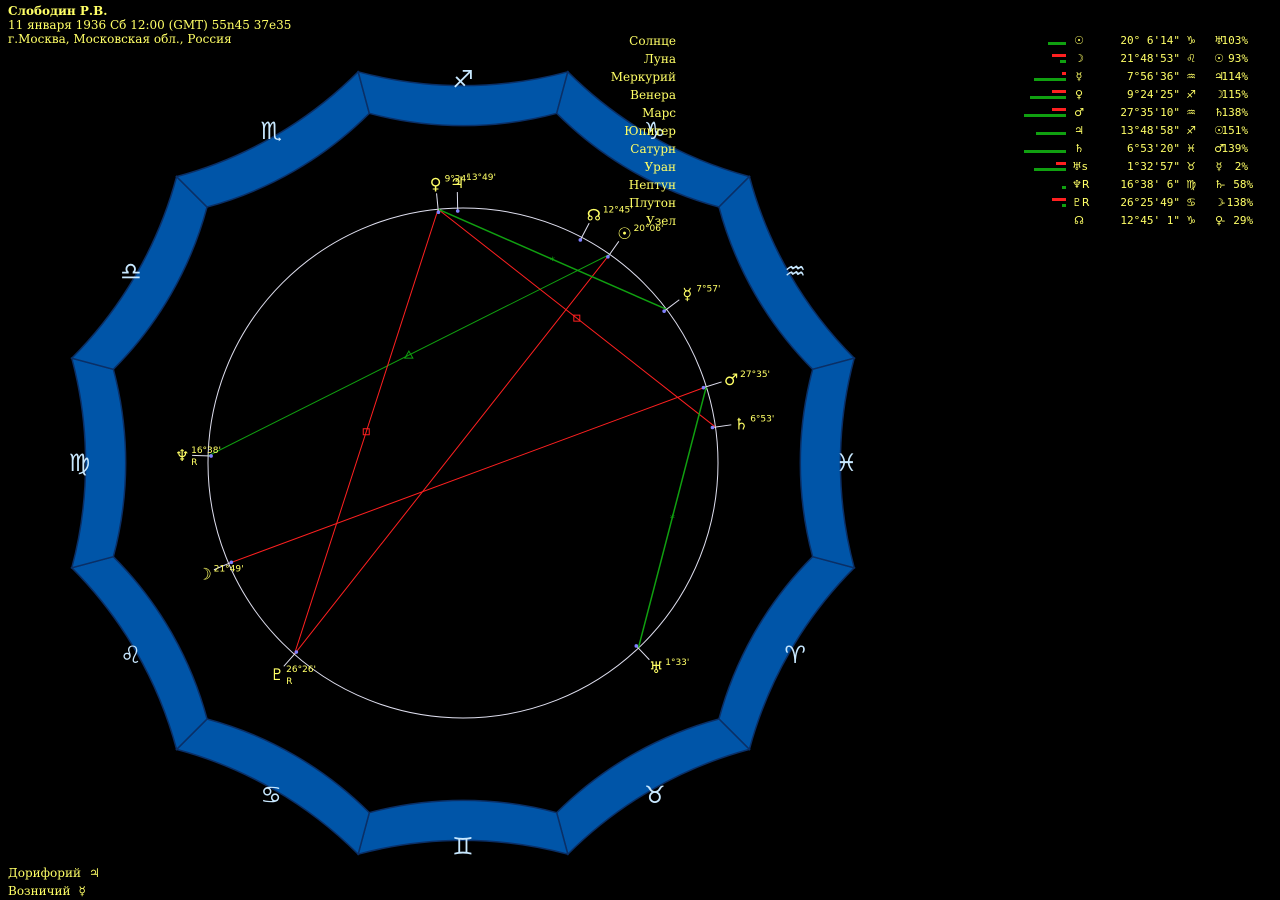  I want to click on planet-position: 7°56'36", so click(1153, 76).